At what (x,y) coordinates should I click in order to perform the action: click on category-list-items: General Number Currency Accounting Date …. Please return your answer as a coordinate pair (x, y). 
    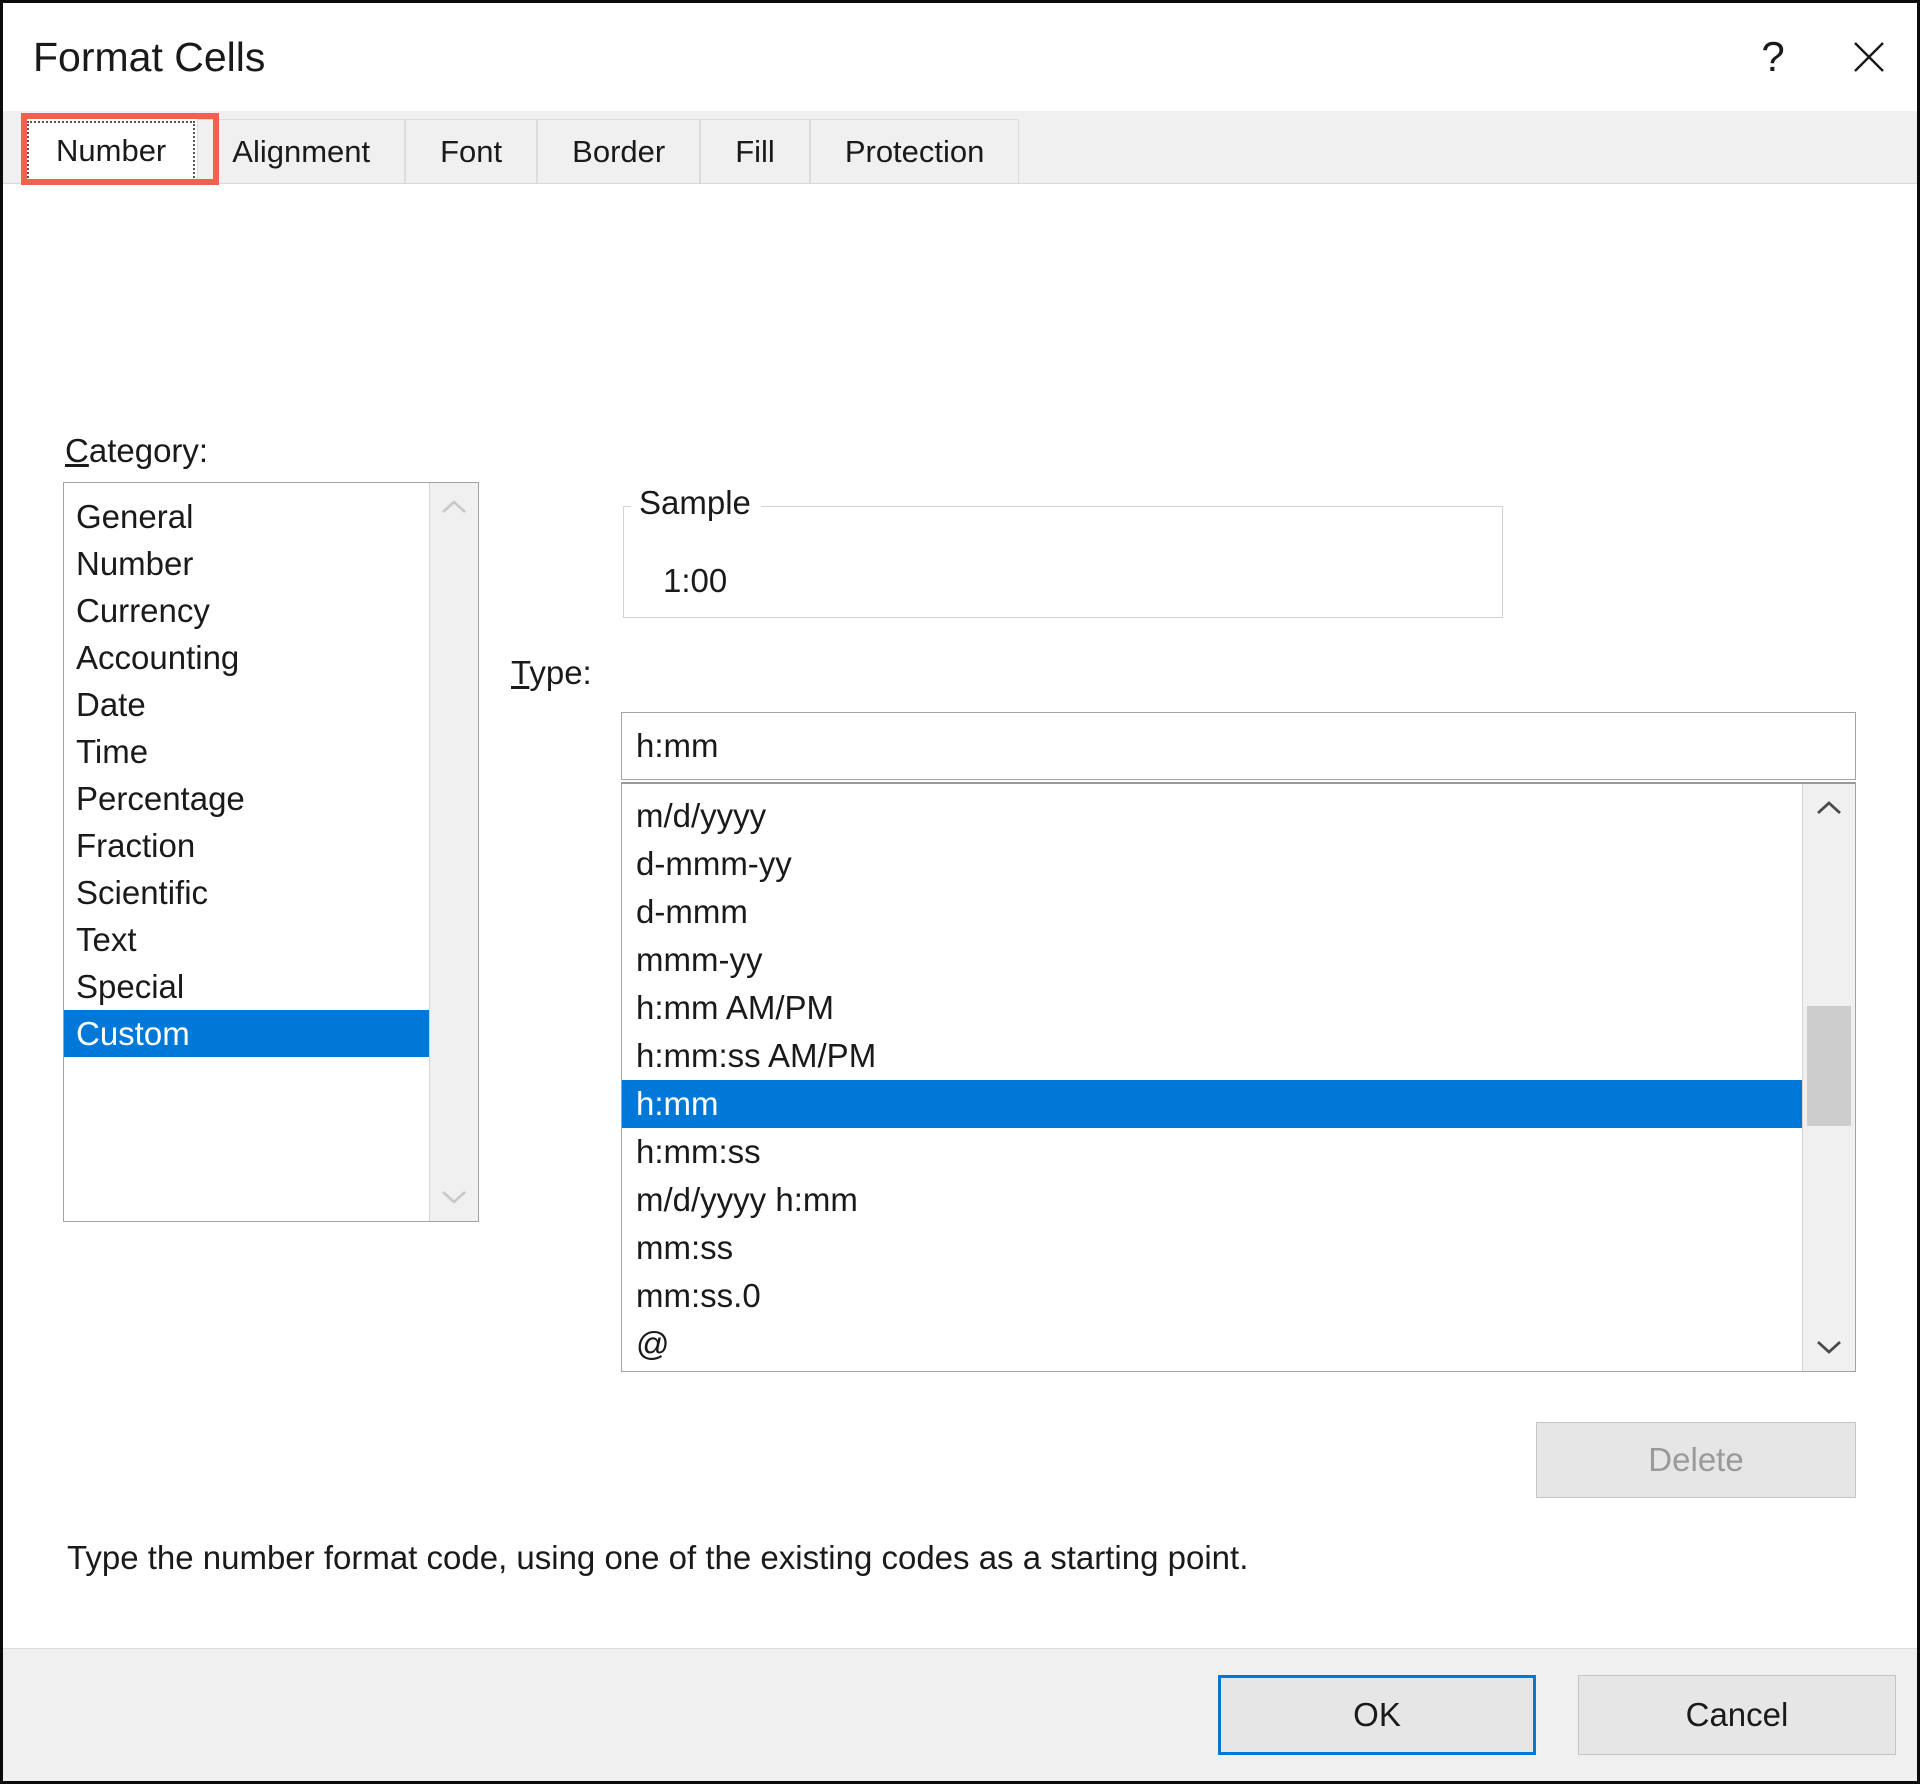
    Looking at the image, I should click on (246, 852).